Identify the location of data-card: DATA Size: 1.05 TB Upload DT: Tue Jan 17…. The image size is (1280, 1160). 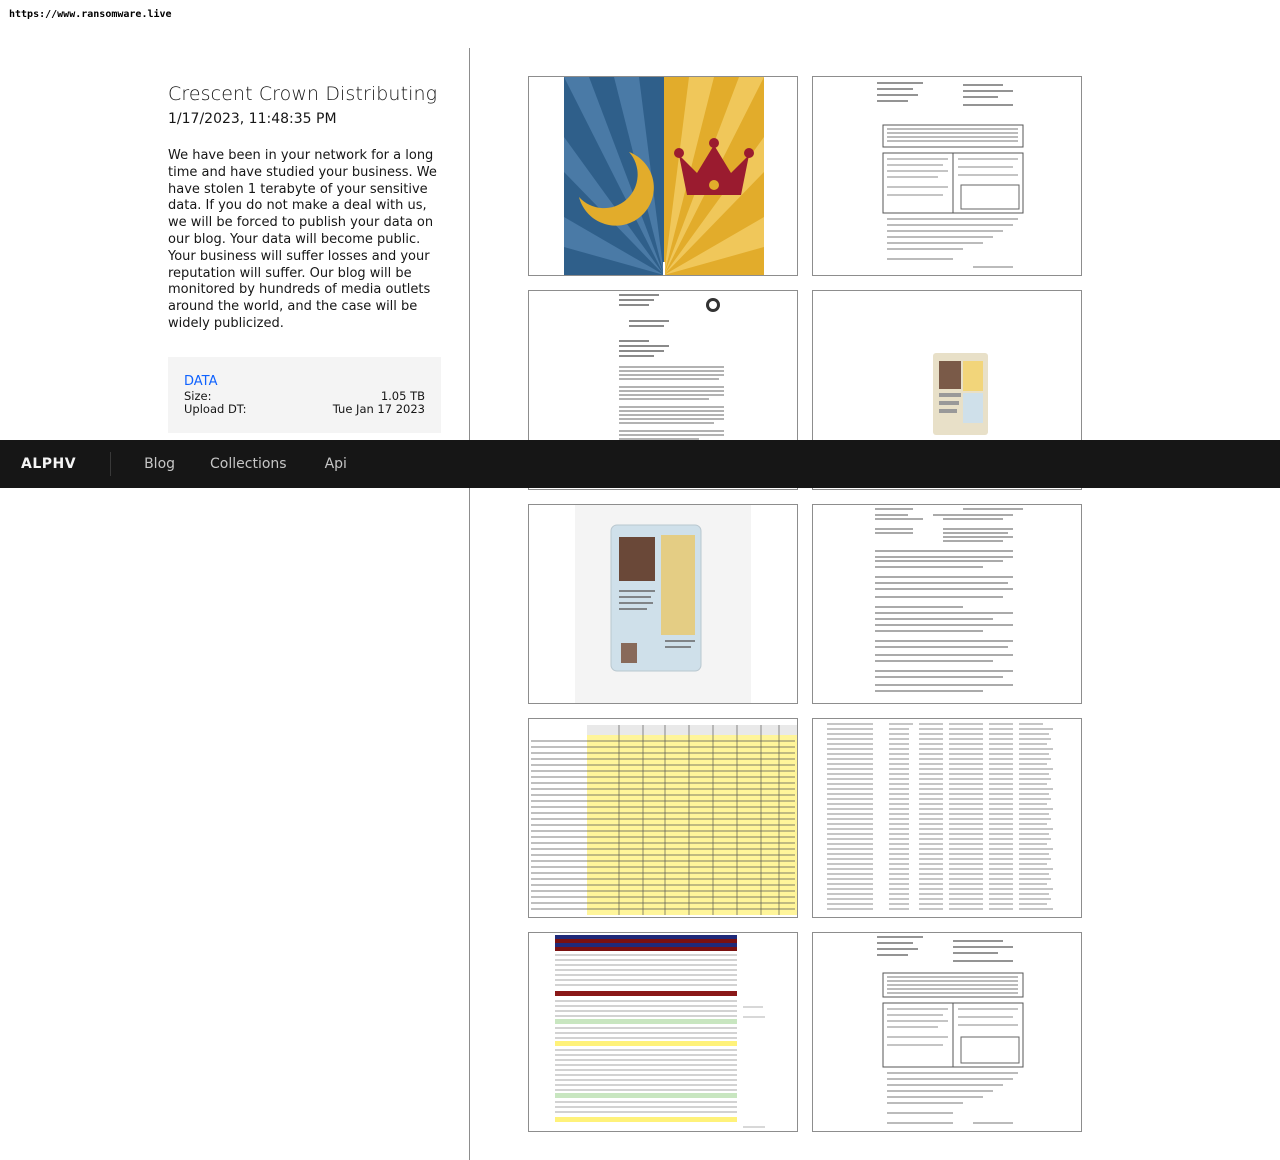
(304, 394).